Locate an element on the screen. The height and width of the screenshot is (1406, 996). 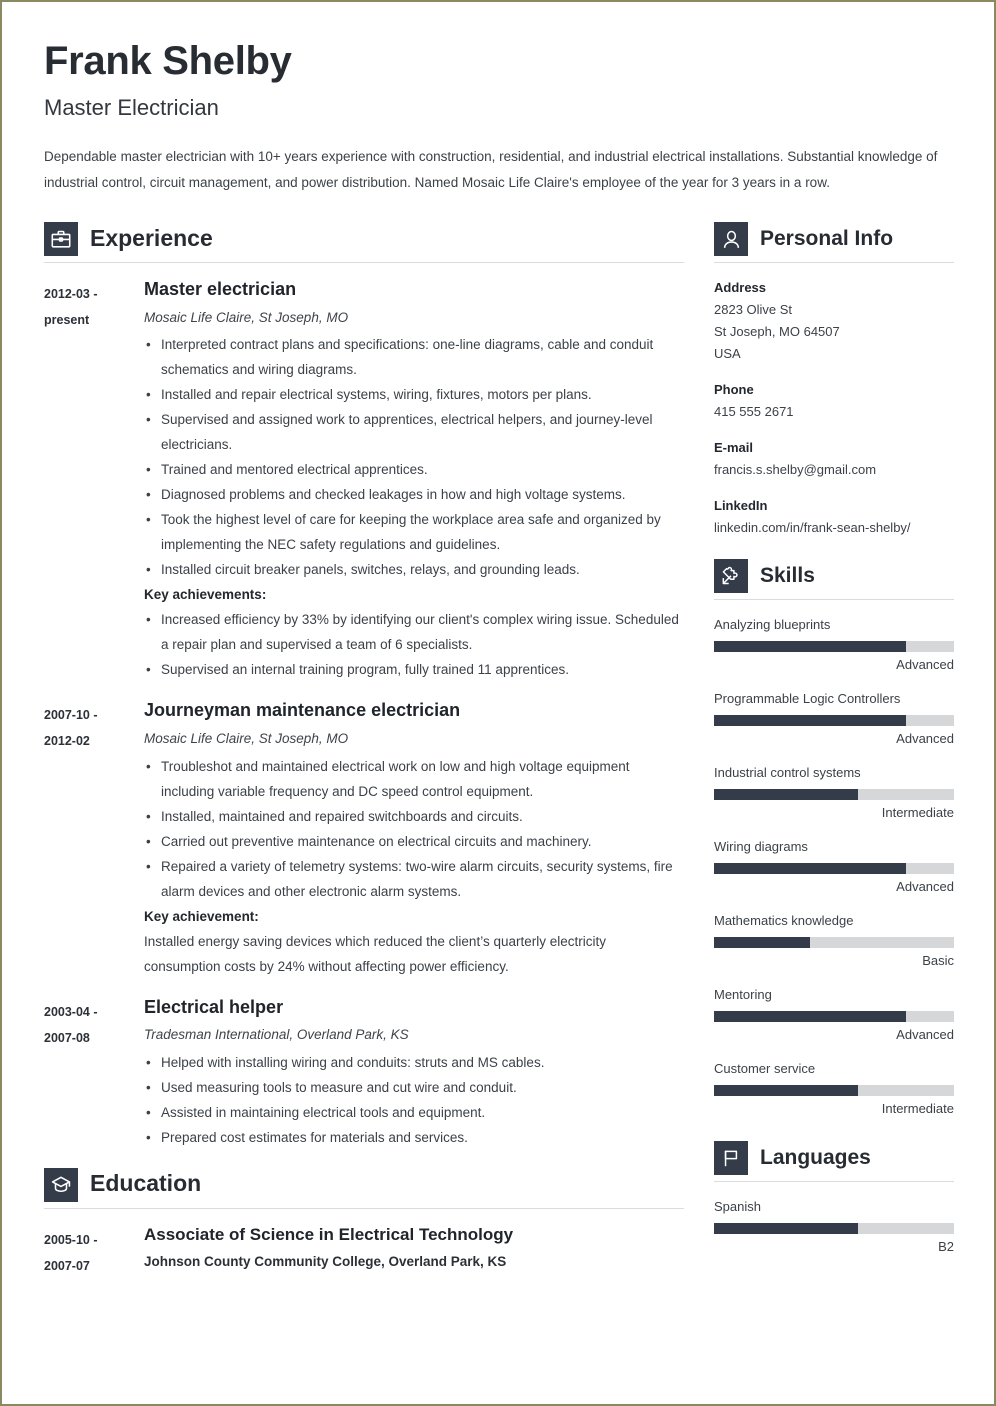
languages-section-header: Languages is located at coordinates (834, 1158).